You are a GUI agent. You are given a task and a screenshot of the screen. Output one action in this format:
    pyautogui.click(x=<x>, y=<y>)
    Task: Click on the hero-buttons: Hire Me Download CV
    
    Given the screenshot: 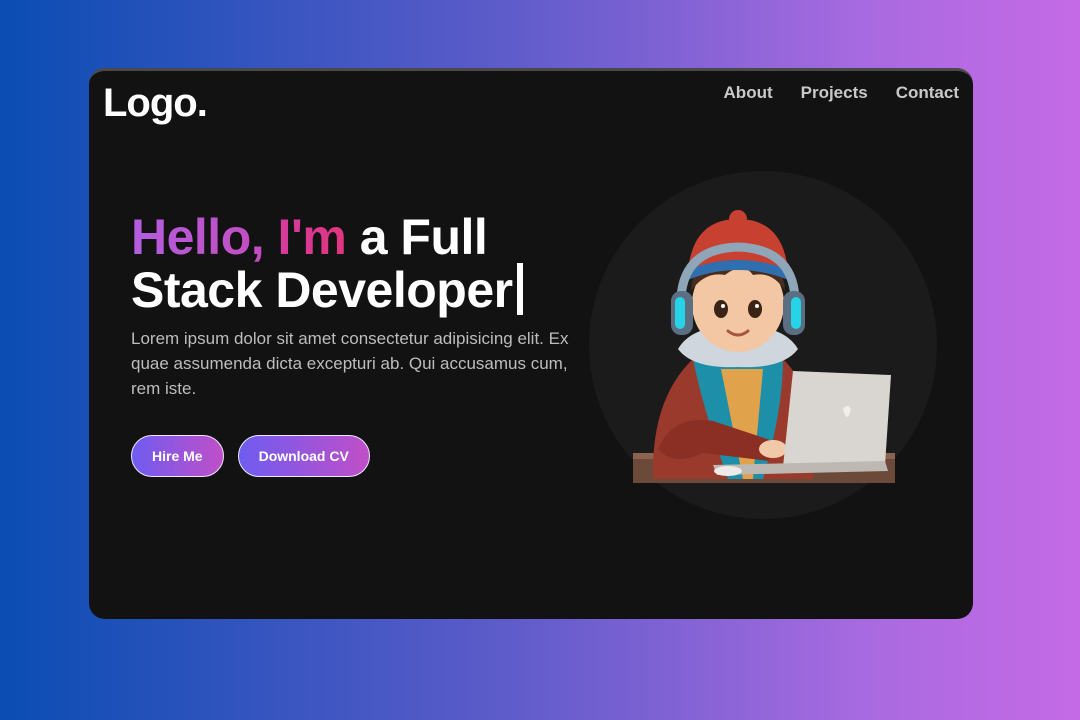 What is the action you would take?
    pyautogui.click(x=366, y=456)
    